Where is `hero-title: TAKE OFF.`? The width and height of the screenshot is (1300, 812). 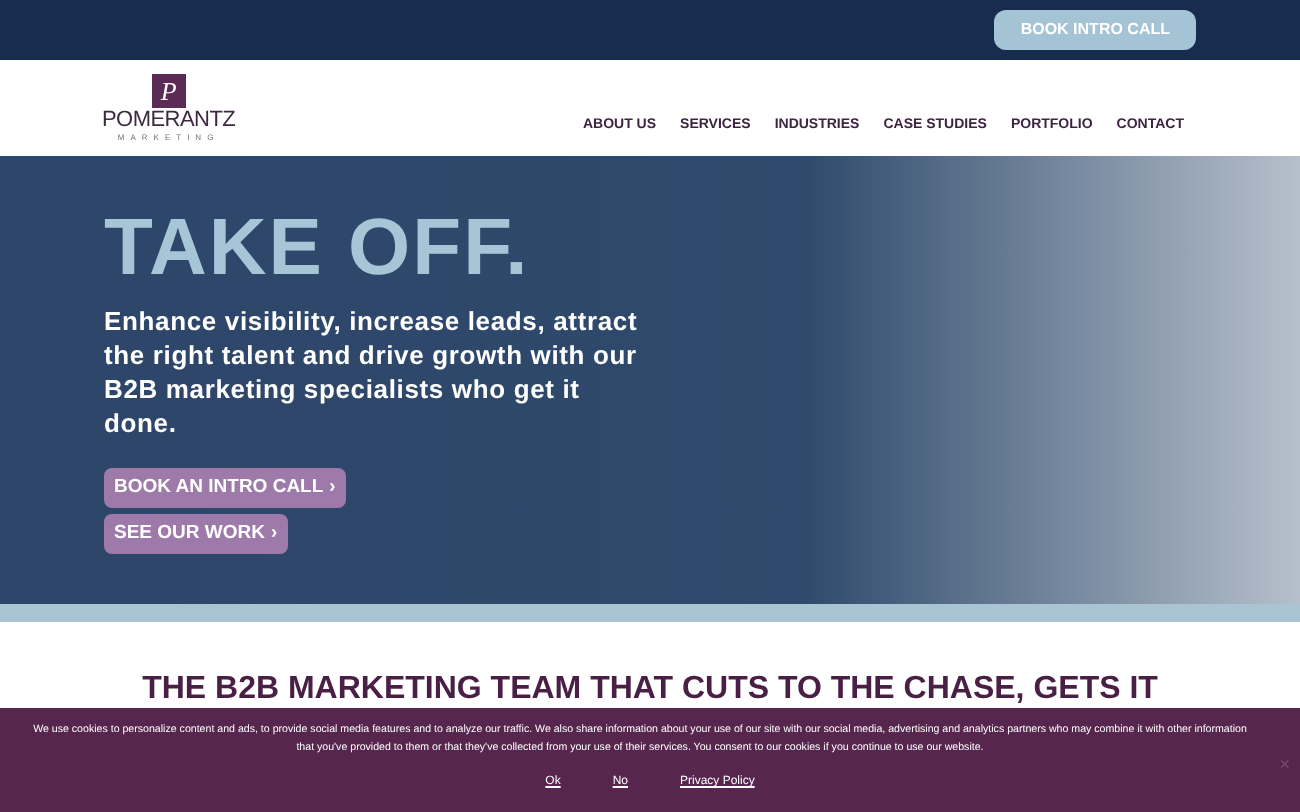
hero-title: TAKE OFF. is located at coordinates (317, 248).